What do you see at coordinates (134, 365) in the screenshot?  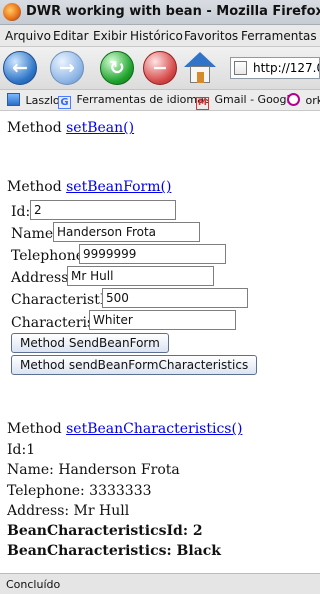 I see `send-bean-form-characteristics-button: Method sendBeanFormCharacteristics` at bounding box center [134, 365].